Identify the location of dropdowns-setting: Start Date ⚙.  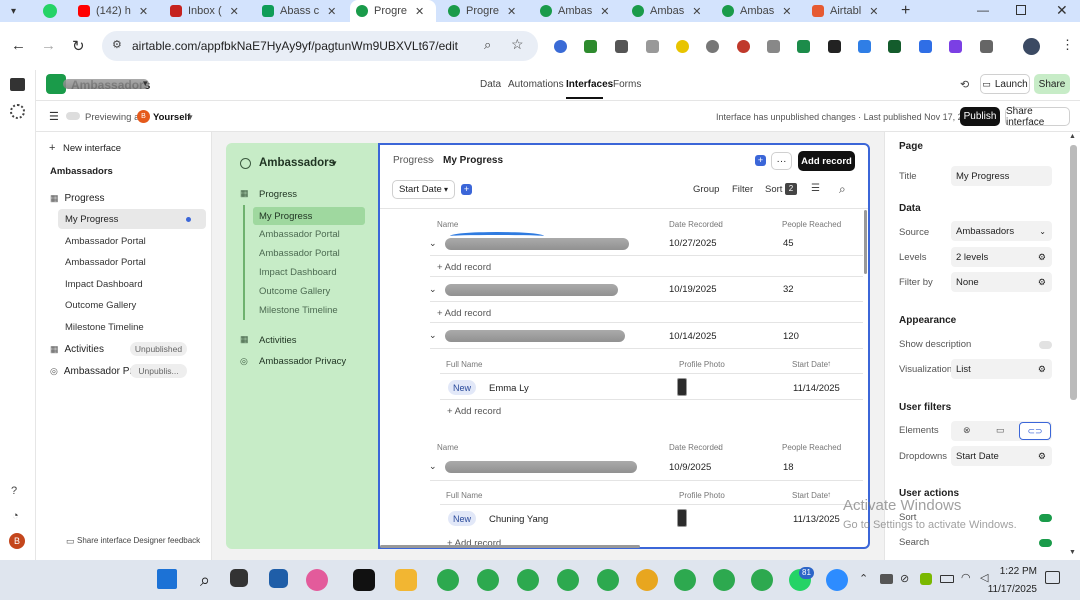
(1001, 456).